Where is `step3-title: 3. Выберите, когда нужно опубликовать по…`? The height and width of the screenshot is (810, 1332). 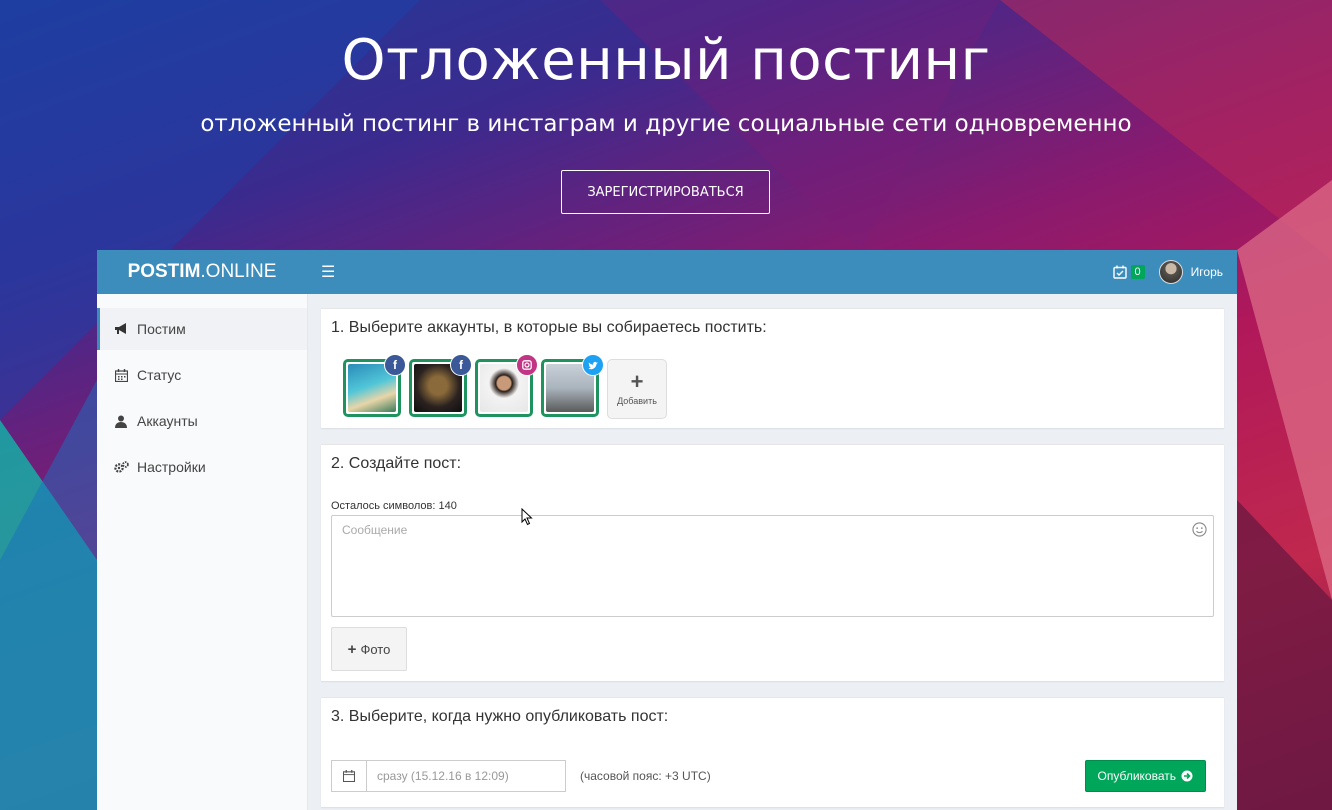 step3-title: 3. Выберите, когда нужно опубликовать по… is located at coordinates (500, 716).